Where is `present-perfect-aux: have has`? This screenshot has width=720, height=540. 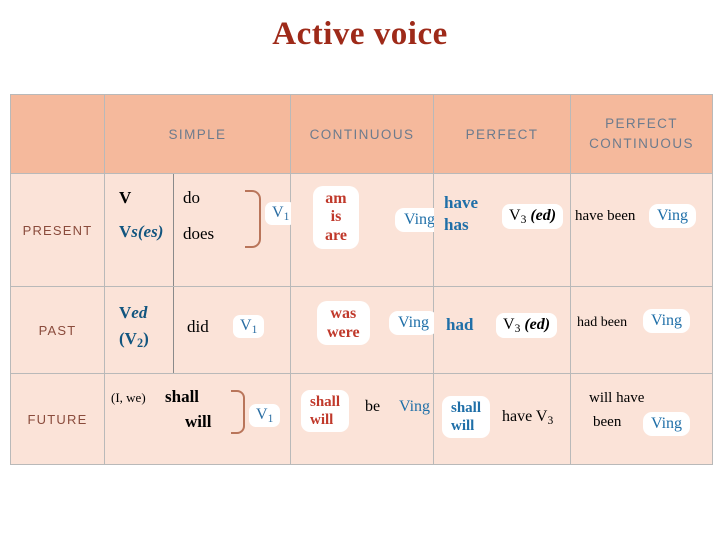
present-perfect-aux: have has is located at coordinates (461, 214).